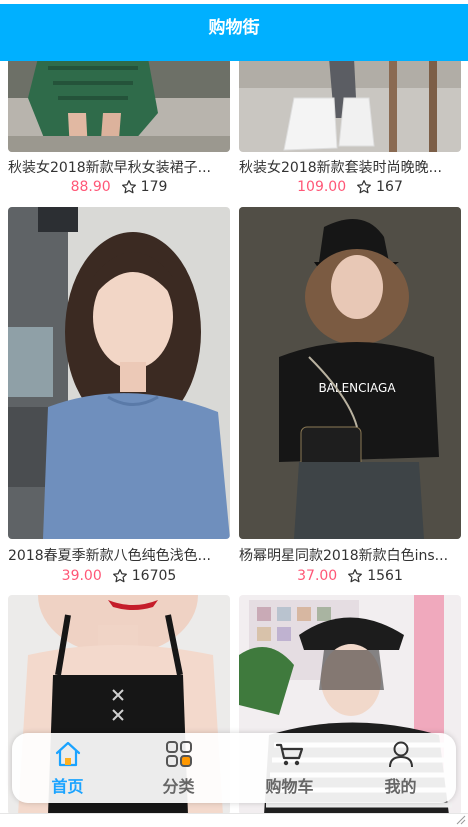  I want to click on tab-label: 我的, so click(400, 786).